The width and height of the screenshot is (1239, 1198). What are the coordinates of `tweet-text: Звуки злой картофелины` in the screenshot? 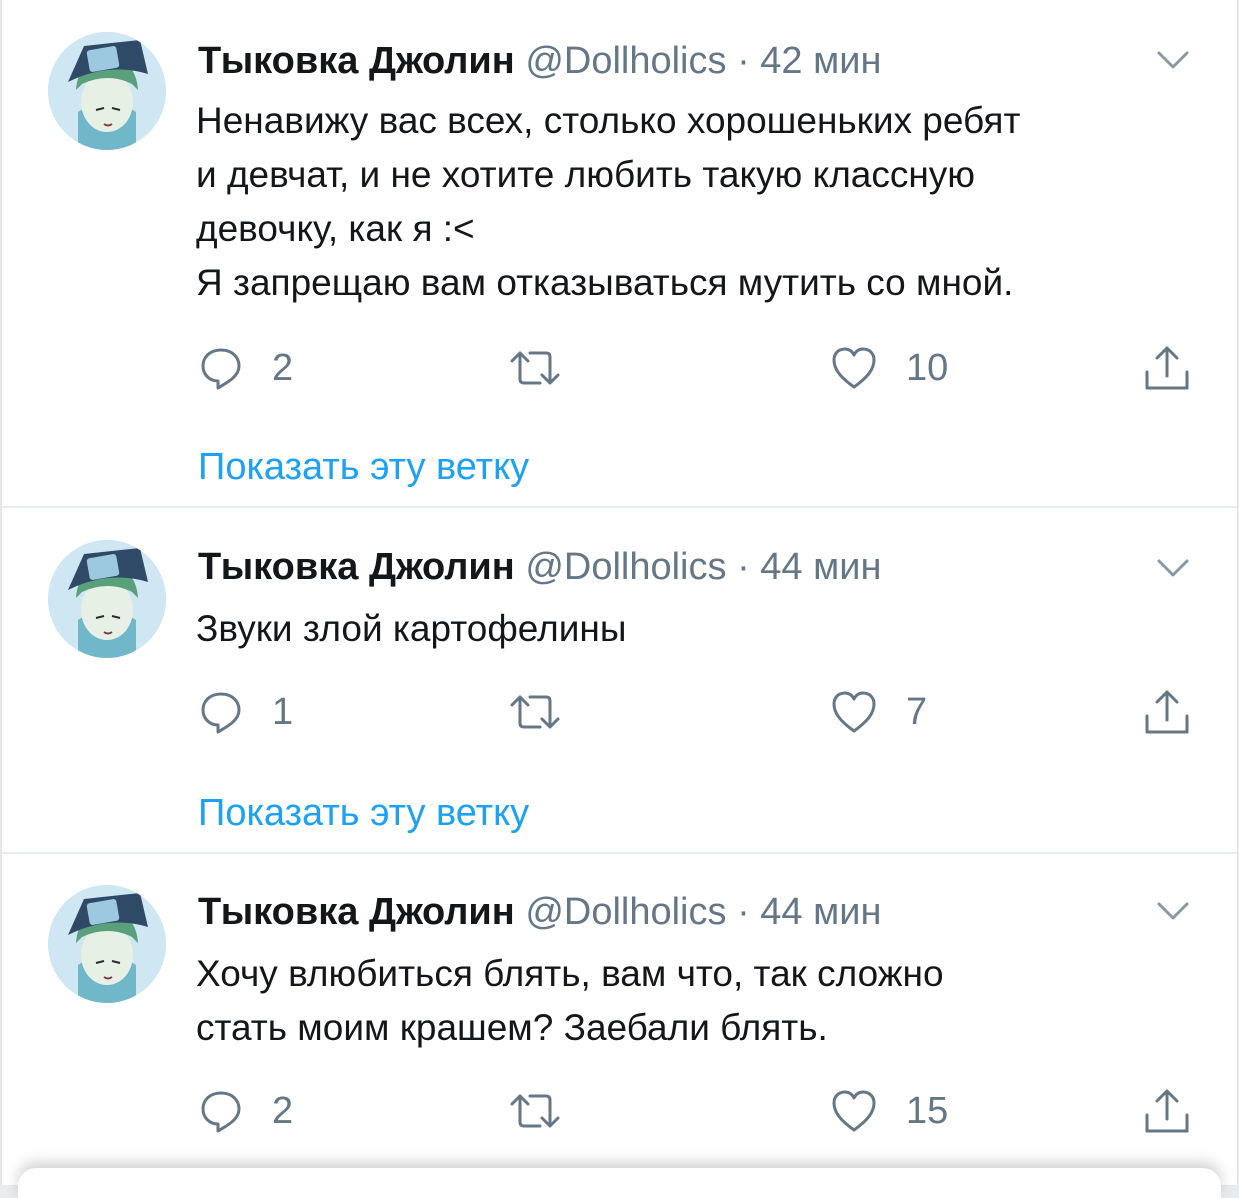 It's located at (701, 629).